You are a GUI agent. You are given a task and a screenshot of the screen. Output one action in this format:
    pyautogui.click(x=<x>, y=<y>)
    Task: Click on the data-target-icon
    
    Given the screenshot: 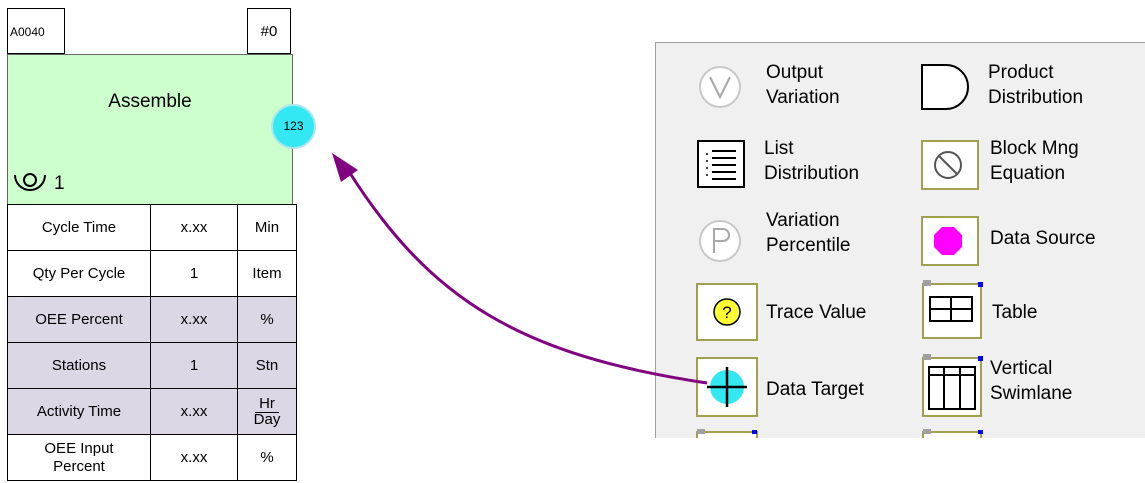 What is the action you would take?
    pyautogui.click(x=727, y=387)
    